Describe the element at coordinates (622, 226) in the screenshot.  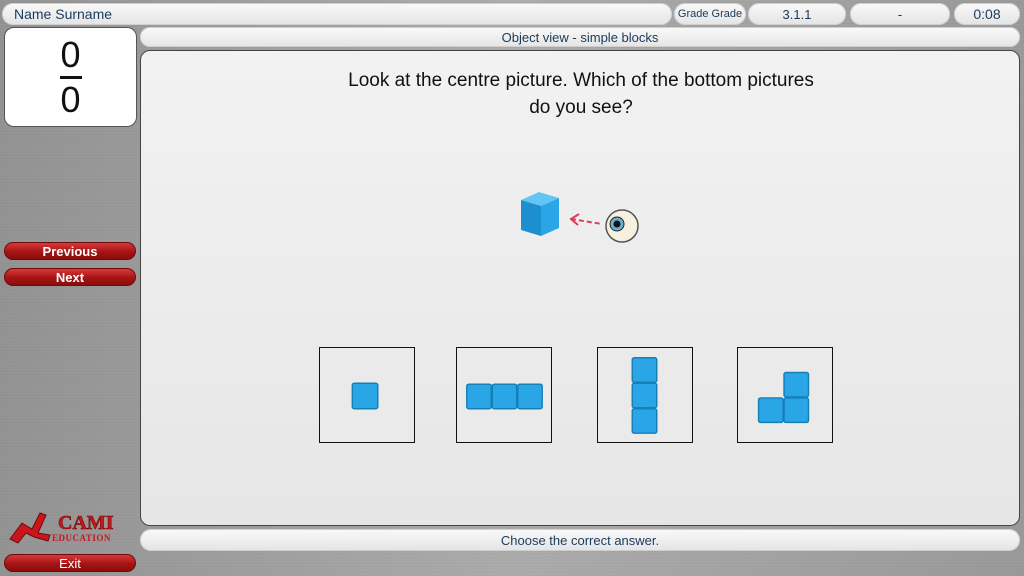
I see `eye-icon` at that location.